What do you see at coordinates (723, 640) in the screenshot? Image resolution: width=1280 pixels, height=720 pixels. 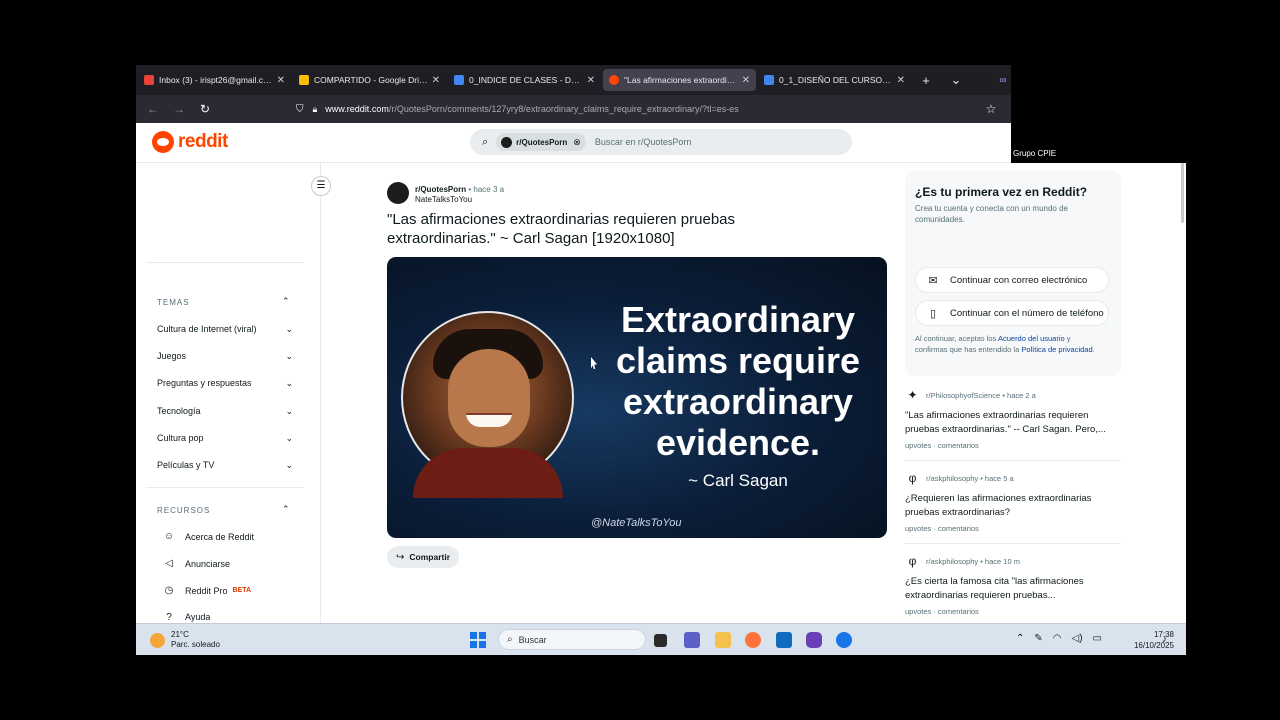 I see `file-explorer-icon` at bounding box center [723, 640].